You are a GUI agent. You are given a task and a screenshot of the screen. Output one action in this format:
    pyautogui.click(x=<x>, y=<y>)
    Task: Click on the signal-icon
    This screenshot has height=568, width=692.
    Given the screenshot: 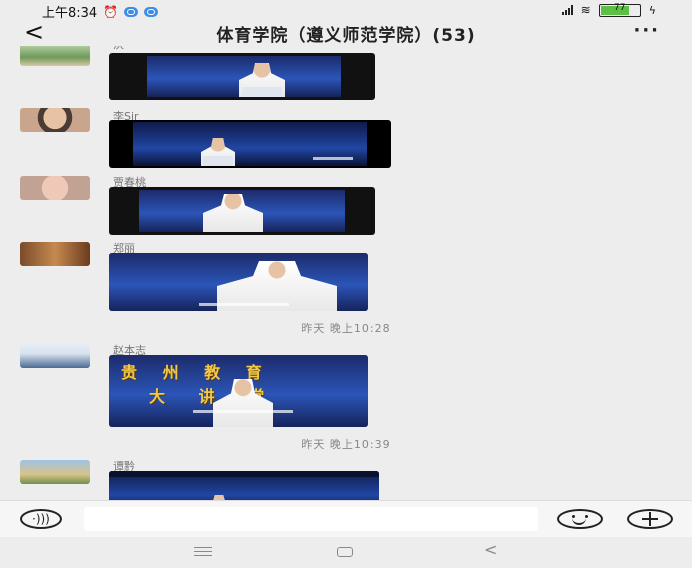 What is the action you would take?
    pyautogui.click(x=567, y=10)
    